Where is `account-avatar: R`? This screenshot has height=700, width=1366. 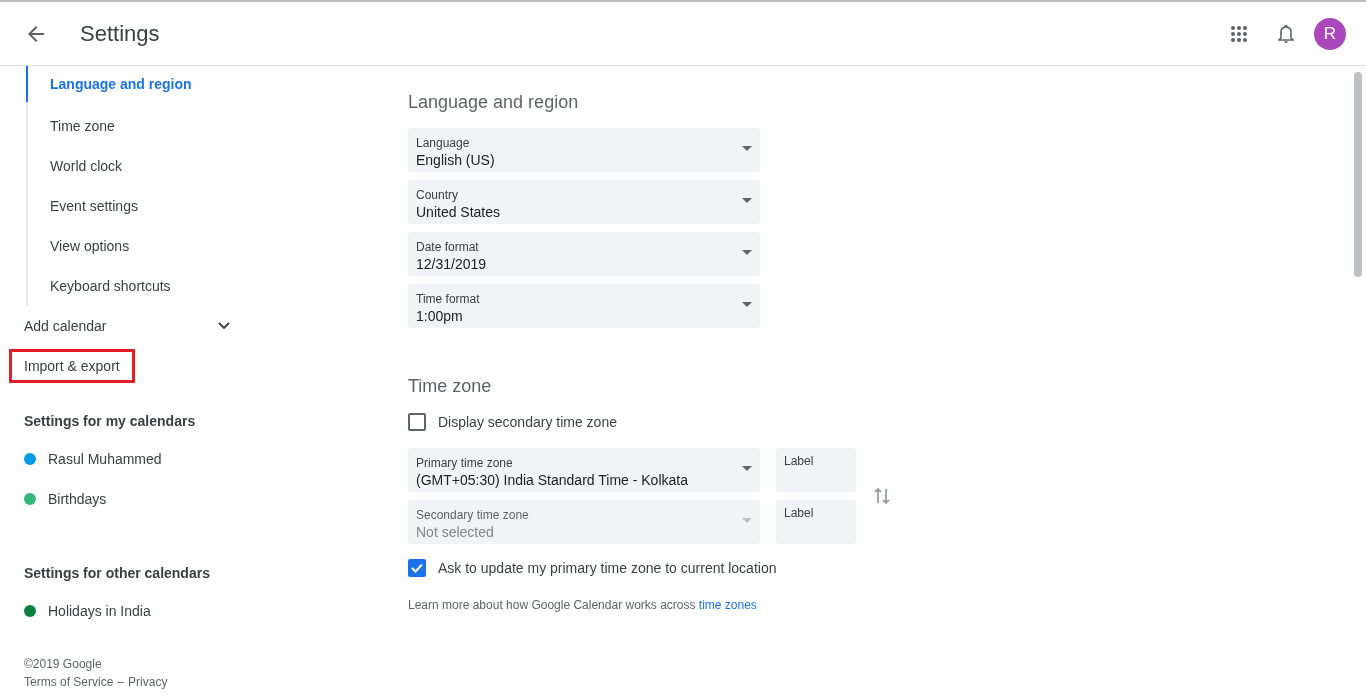
account-avatar: R is located at coordinates (1330, 33).